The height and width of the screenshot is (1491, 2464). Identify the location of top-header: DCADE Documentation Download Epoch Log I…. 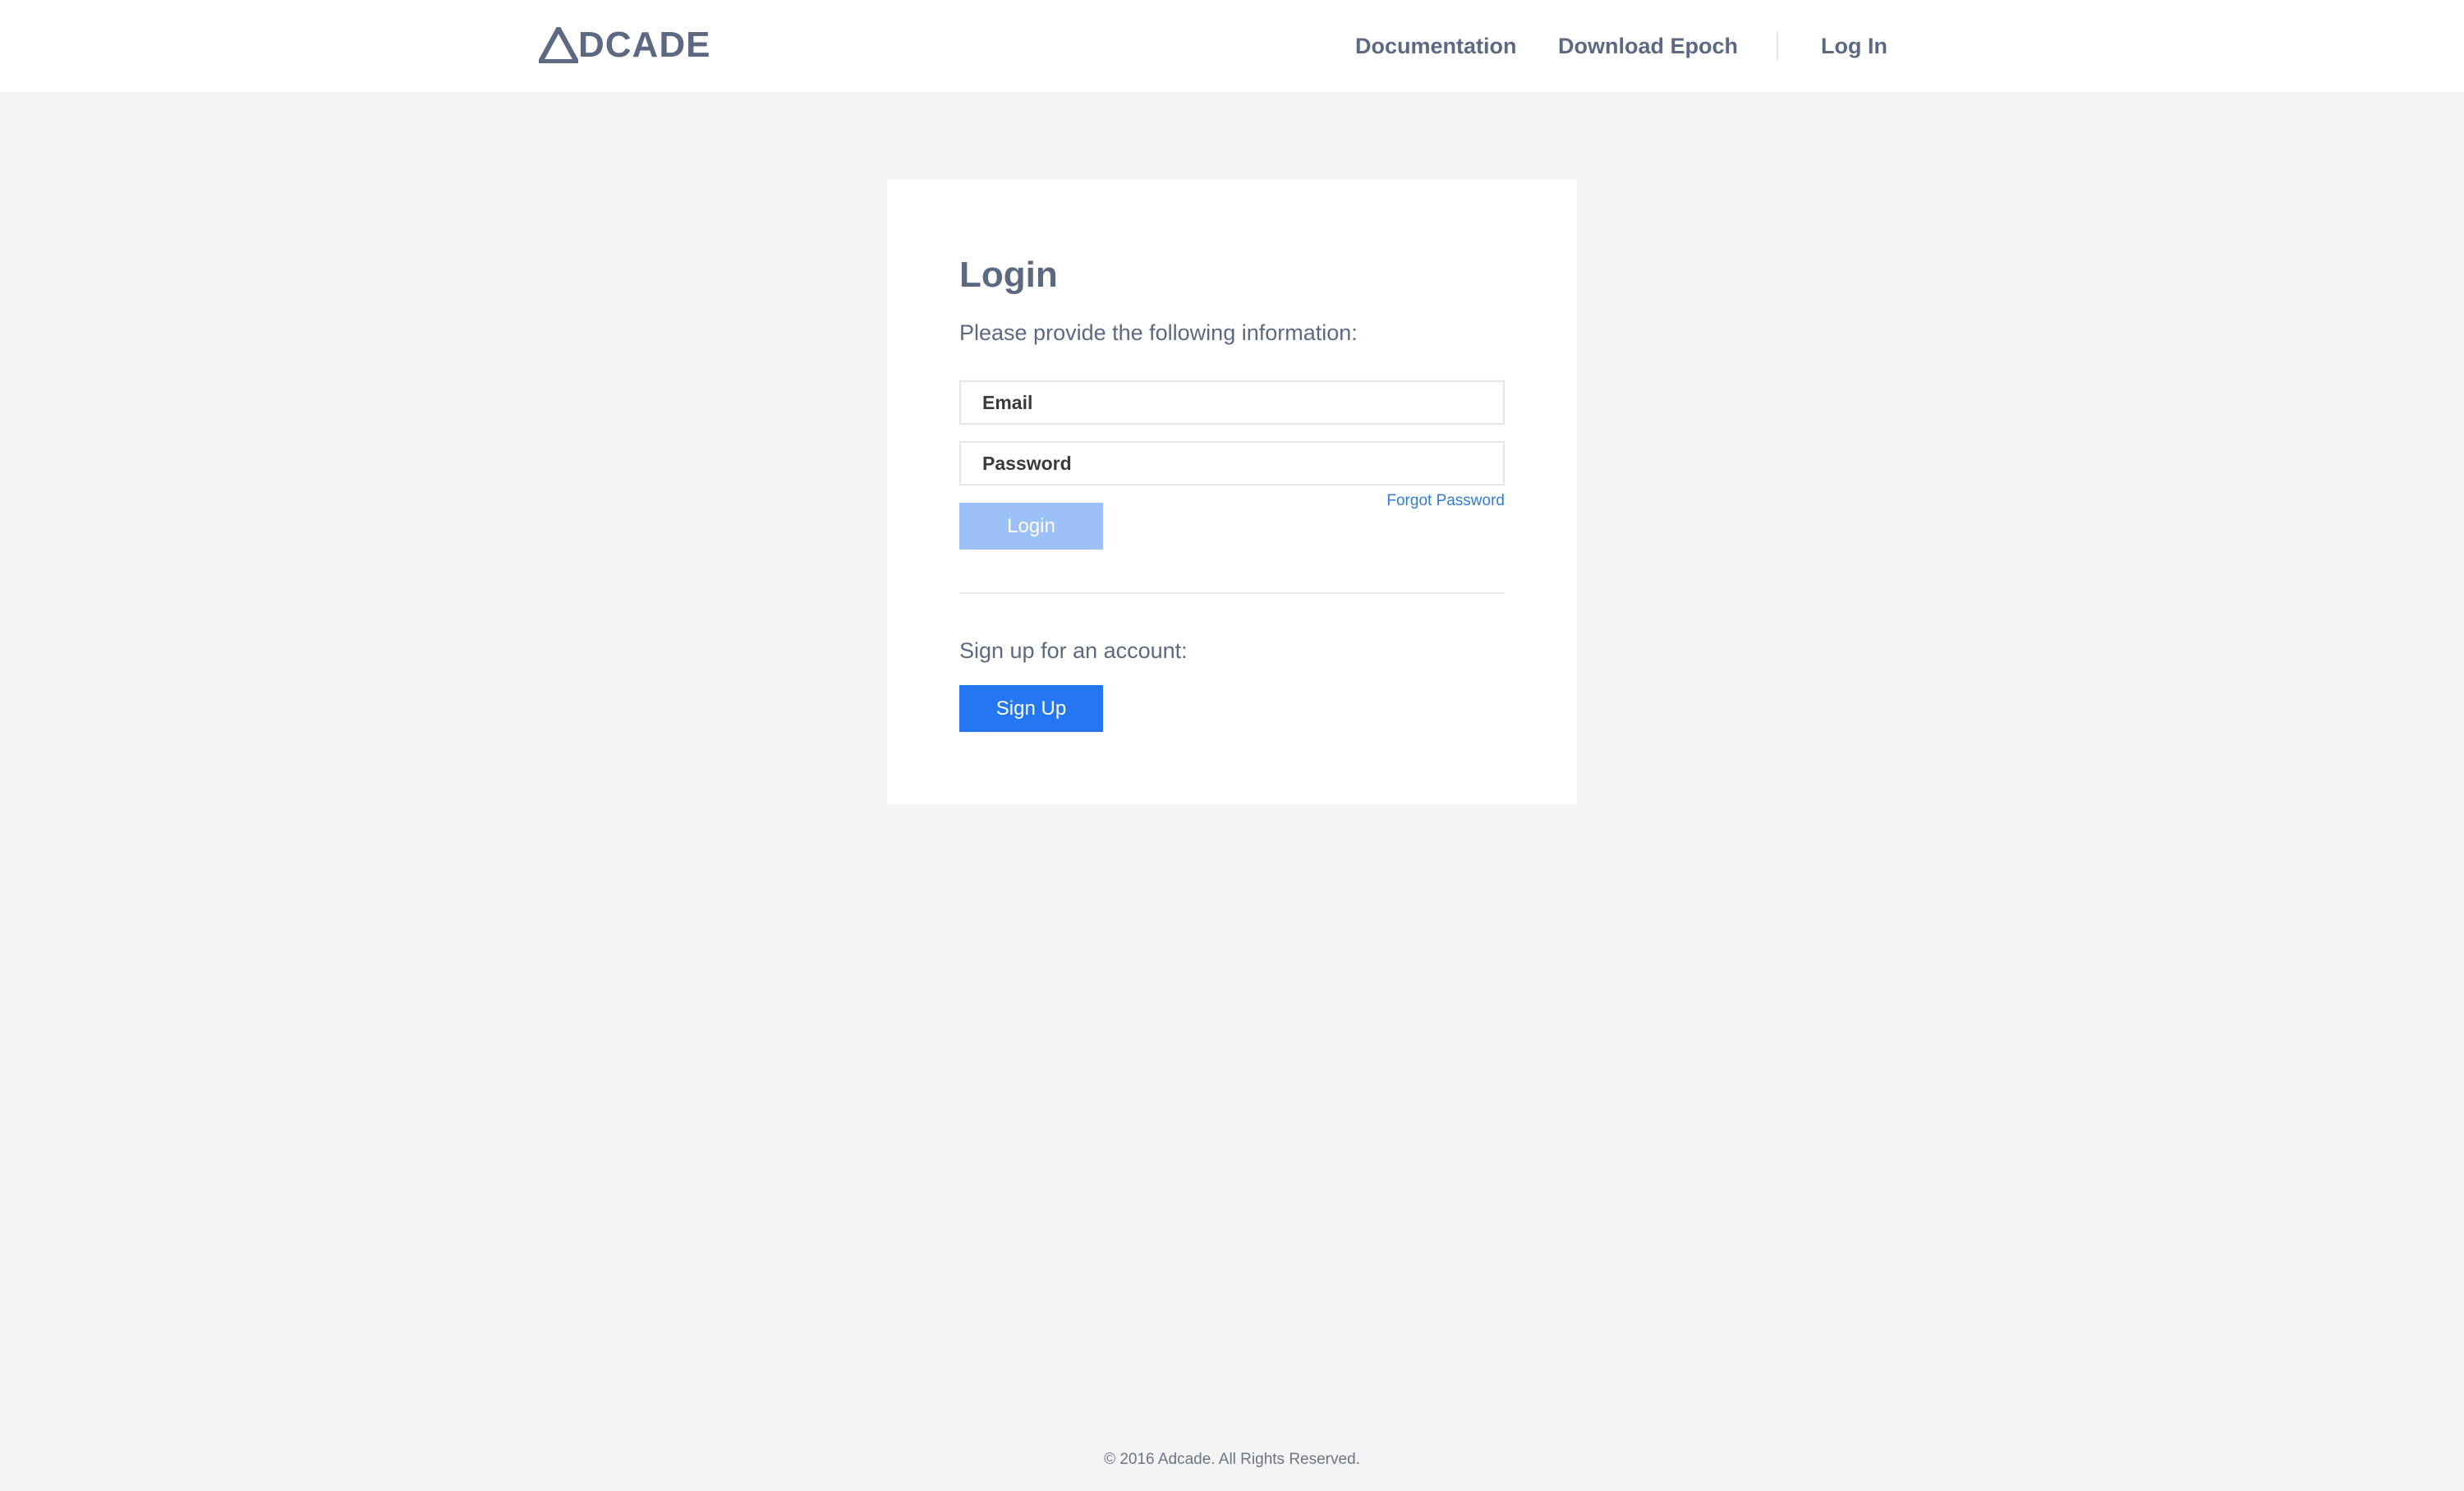
(1232, 46).